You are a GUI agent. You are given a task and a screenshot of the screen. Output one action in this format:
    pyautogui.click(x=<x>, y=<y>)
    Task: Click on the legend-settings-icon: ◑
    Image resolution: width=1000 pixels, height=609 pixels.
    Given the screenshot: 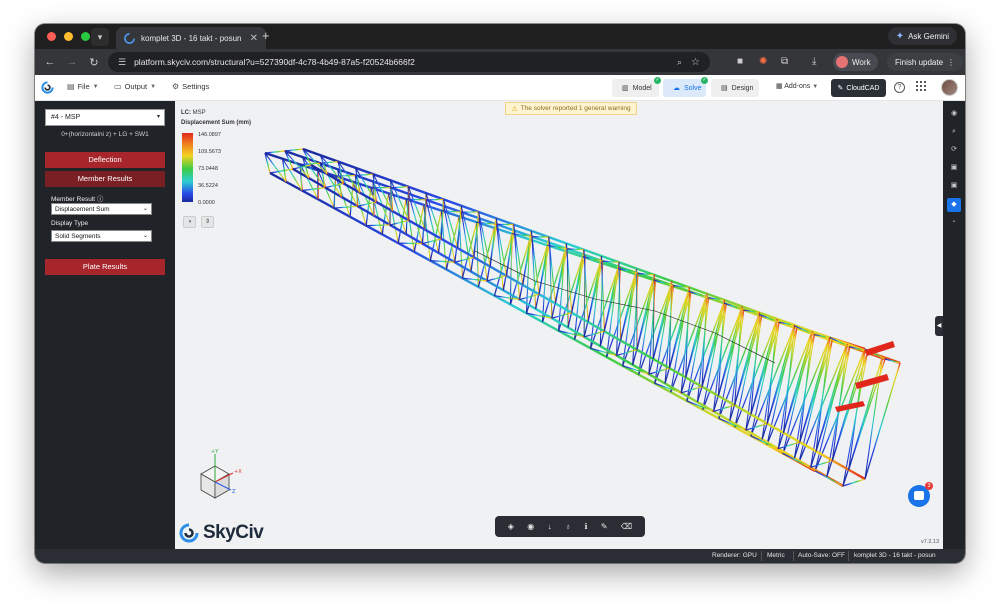 What is the action you would take?
    pyautogui.click(x=189, y=222)
    